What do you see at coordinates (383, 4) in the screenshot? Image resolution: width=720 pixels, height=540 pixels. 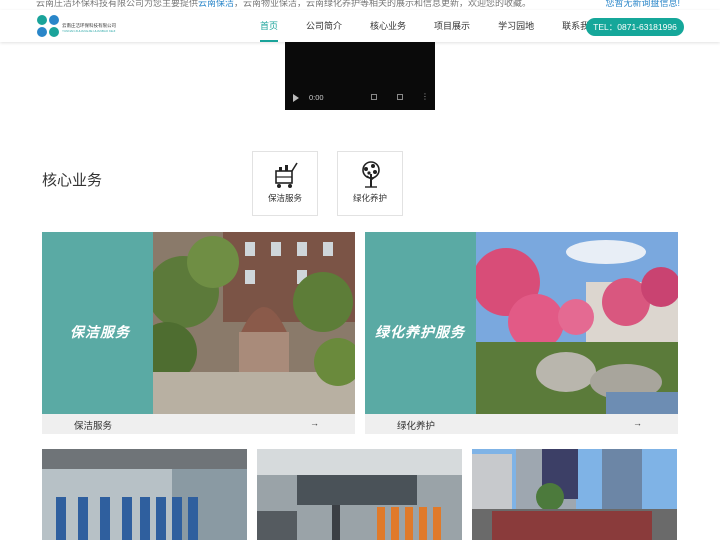 I see `intro-text-rest: ，云南物业保洁，云南绿化养护等相关的展示和信息更新，欢迎您的收藏。` at bounding box center [383, 4].